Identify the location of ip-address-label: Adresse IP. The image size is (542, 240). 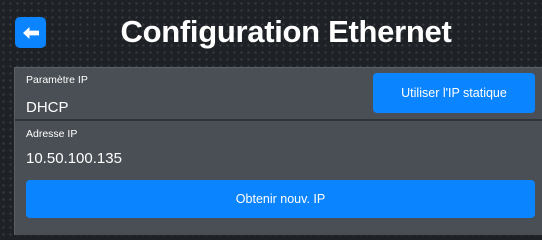
(52, 134).